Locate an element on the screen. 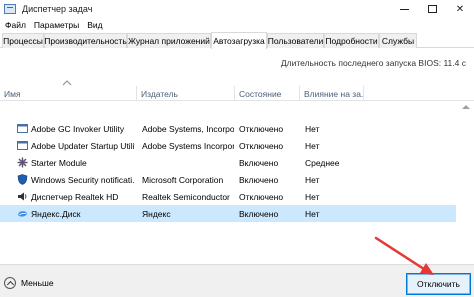 This screenshot has height=297, width=474. maximize-icon is located at coordinates (432, 9).